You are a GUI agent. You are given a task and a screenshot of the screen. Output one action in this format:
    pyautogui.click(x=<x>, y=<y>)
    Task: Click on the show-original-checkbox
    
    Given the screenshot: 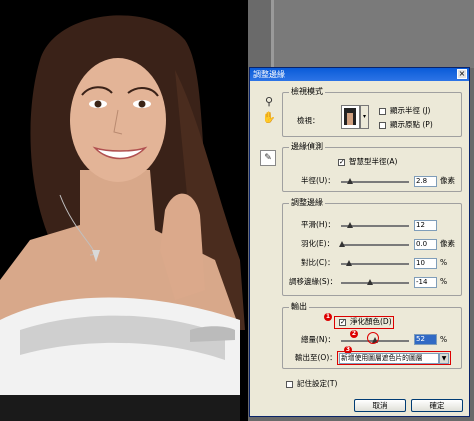 What is the action you would take?
    pyautogui.click(x=382, y=125)
    